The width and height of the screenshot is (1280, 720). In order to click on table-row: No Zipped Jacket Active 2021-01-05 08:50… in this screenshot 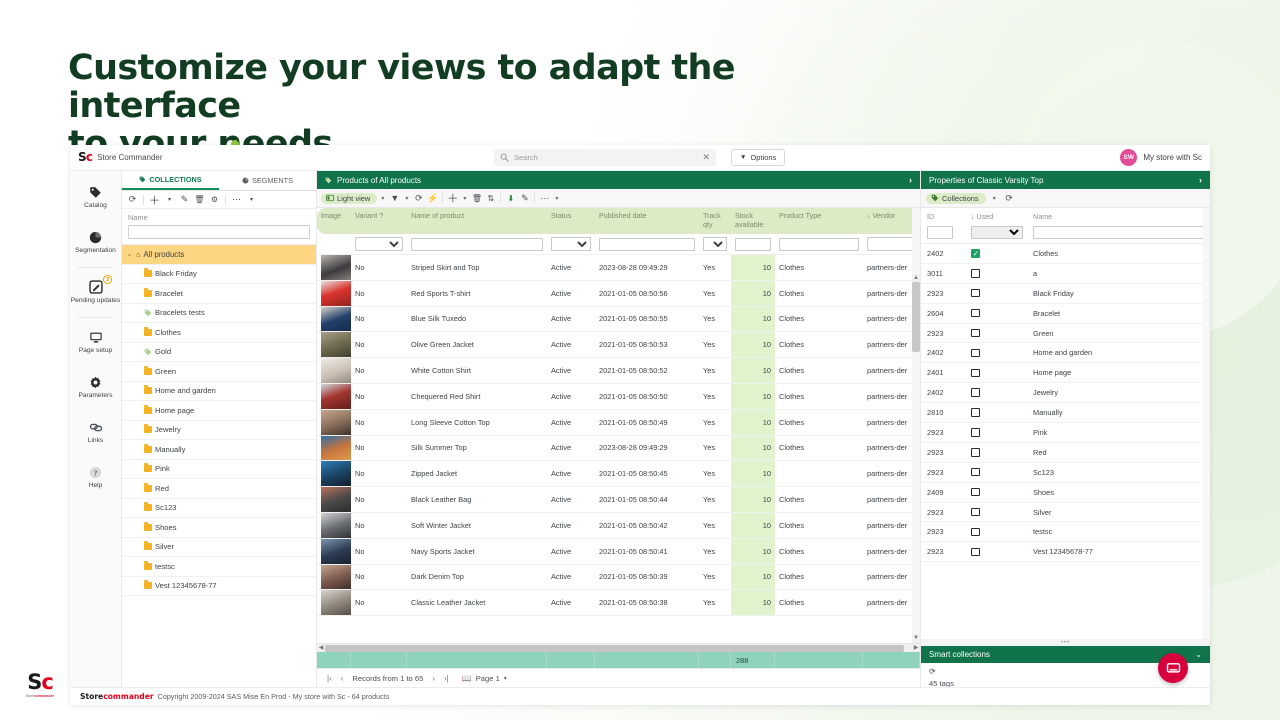, I will do `click(618, 474)`.